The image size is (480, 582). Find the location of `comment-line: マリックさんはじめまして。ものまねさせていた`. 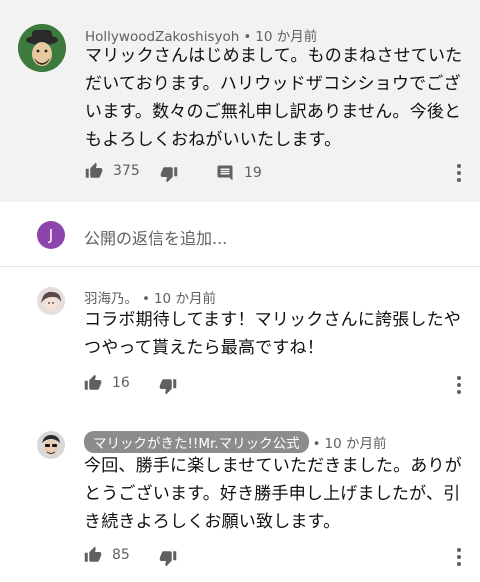

comment-line: マリックさんはじめまして。ものまねさせていた is located at coordinates (274, 56).